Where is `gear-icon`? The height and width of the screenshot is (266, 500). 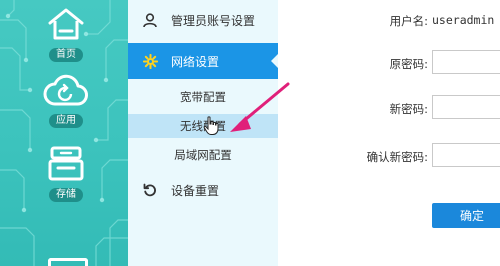
gear-icon is located at coordinates (150, 61).